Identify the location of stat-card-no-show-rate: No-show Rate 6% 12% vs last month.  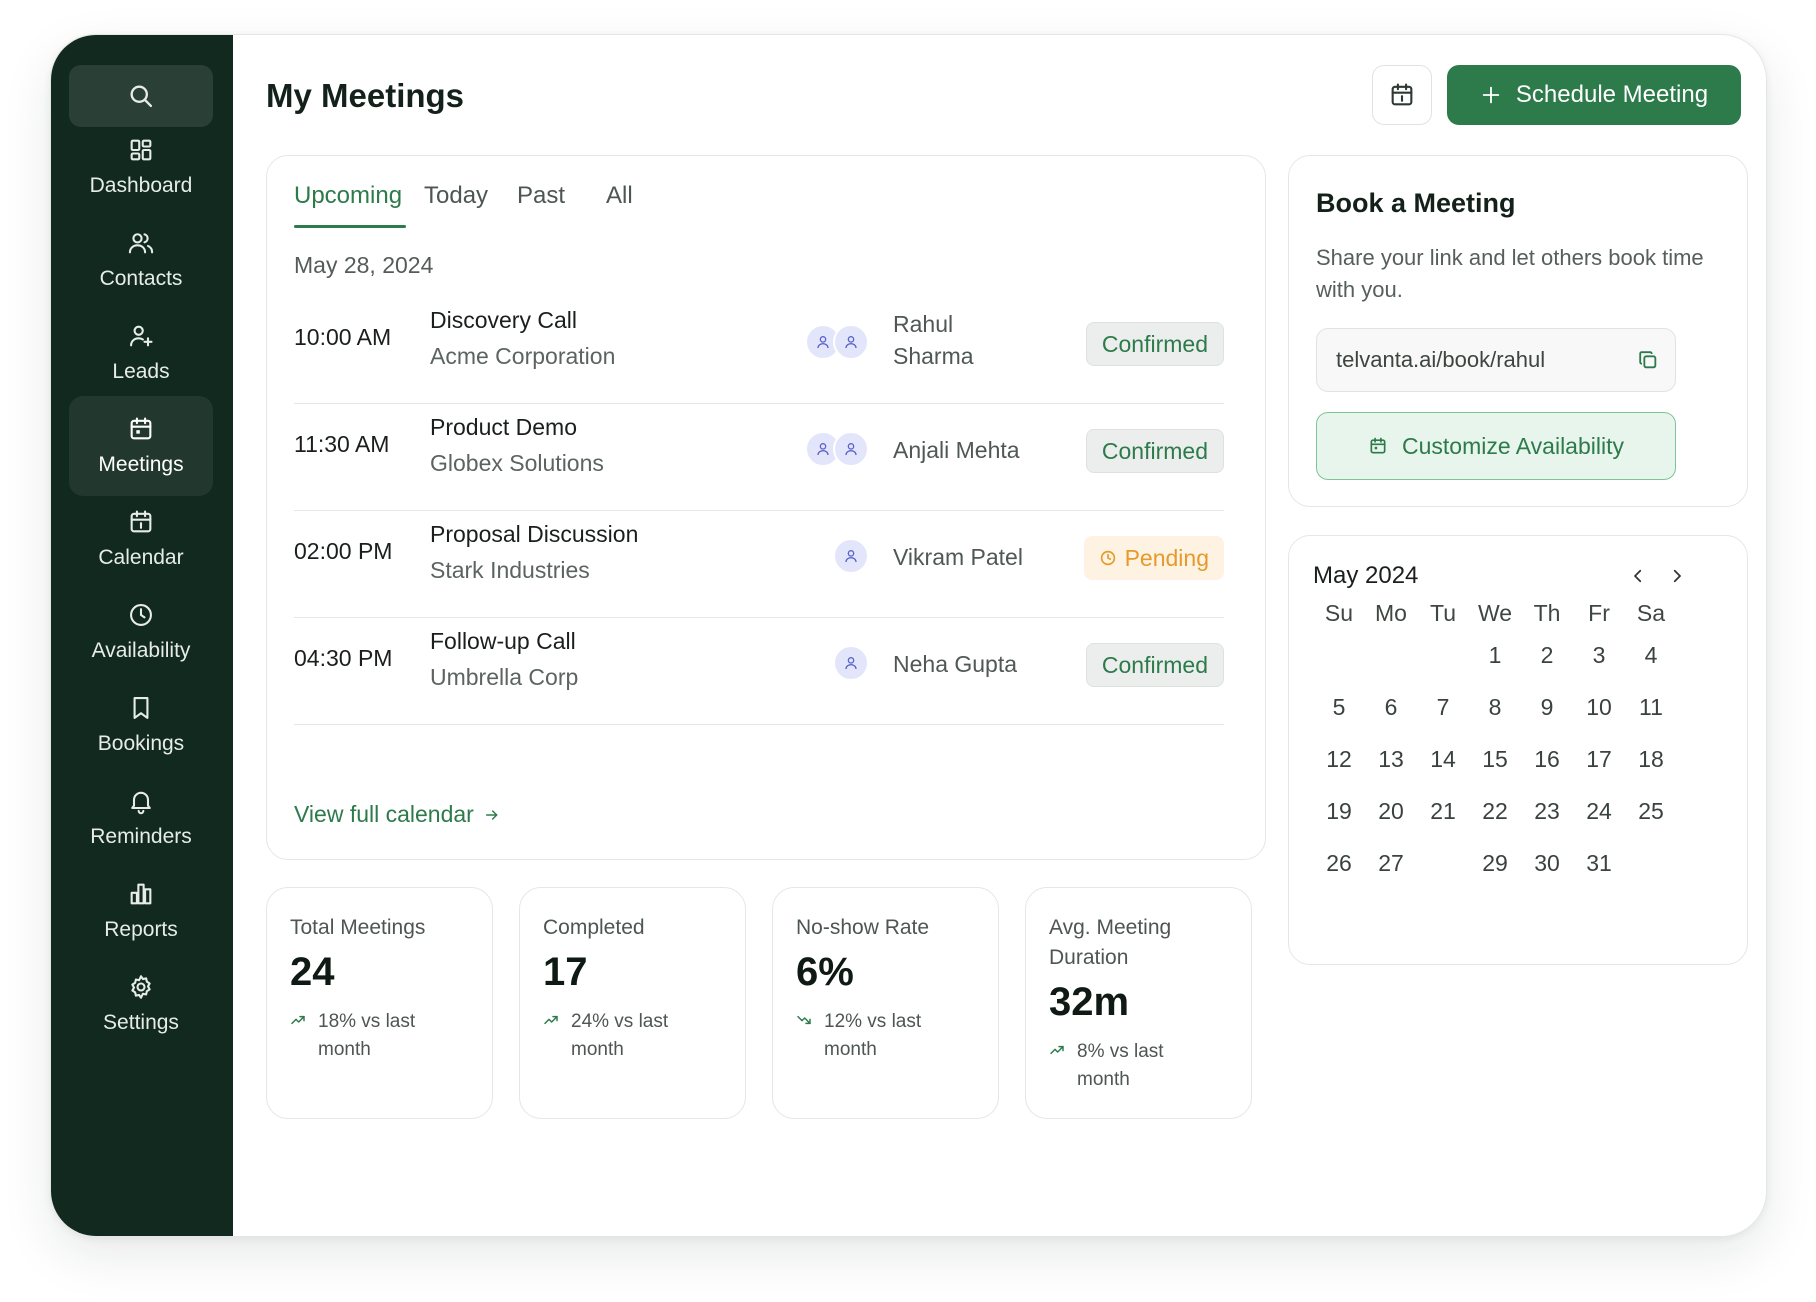
(885, 1003).